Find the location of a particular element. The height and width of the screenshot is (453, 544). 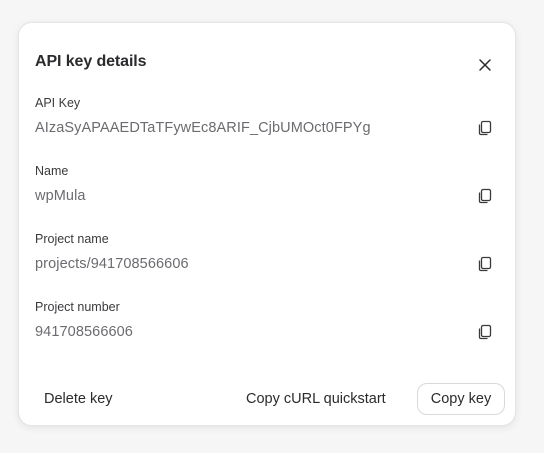

background-content is located at coordinates (529, 84).